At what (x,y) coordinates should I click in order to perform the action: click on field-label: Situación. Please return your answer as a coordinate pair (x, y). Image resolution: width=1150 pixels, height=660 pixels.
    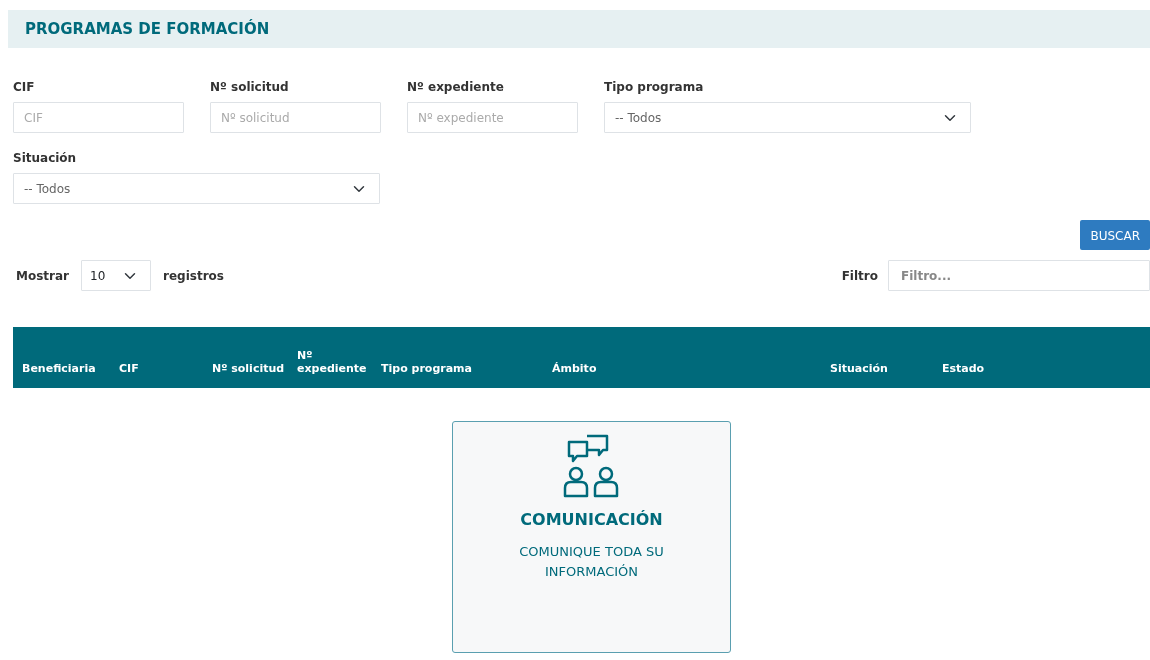
    Looking at the image, I should click on (45, 158).